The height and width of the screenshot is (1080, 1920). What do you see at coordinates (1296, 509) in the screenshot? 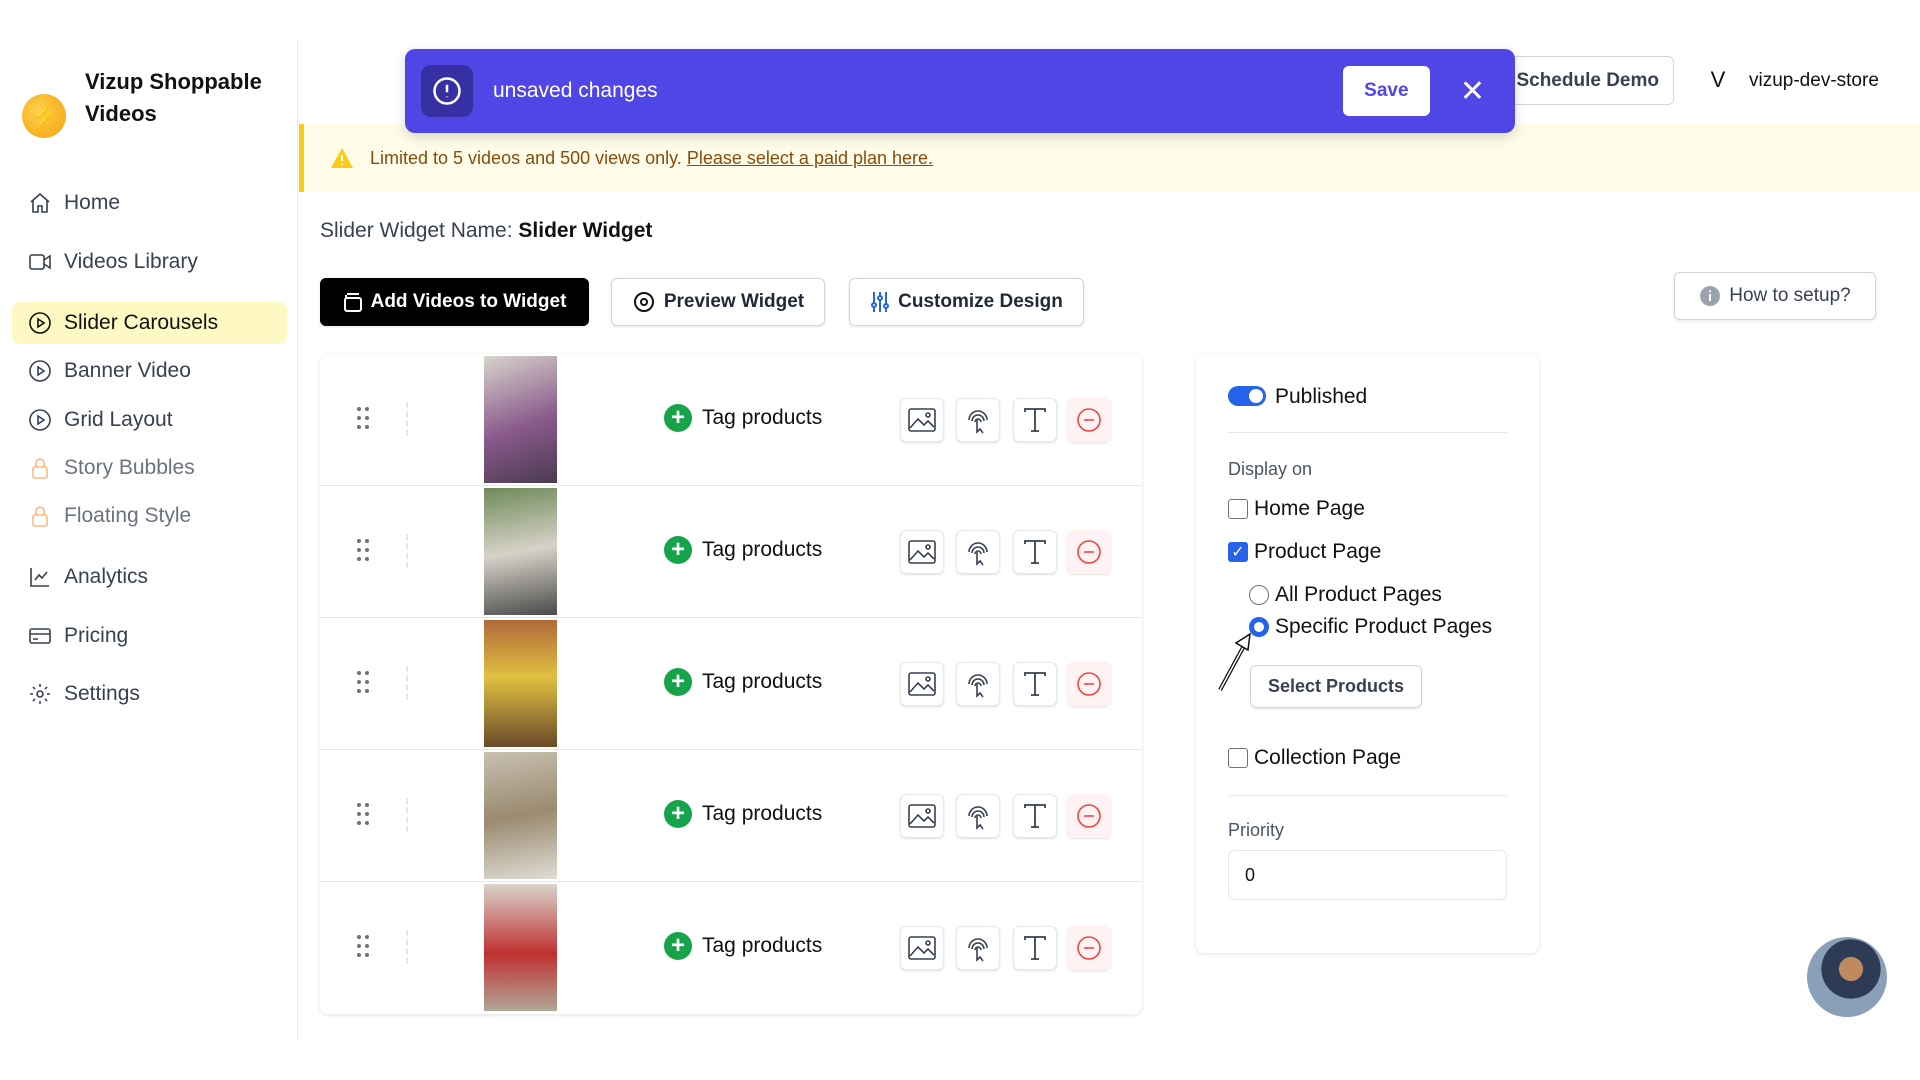
I see `home-page-checkbox: Home Page` at bounding box center [1296, 509].